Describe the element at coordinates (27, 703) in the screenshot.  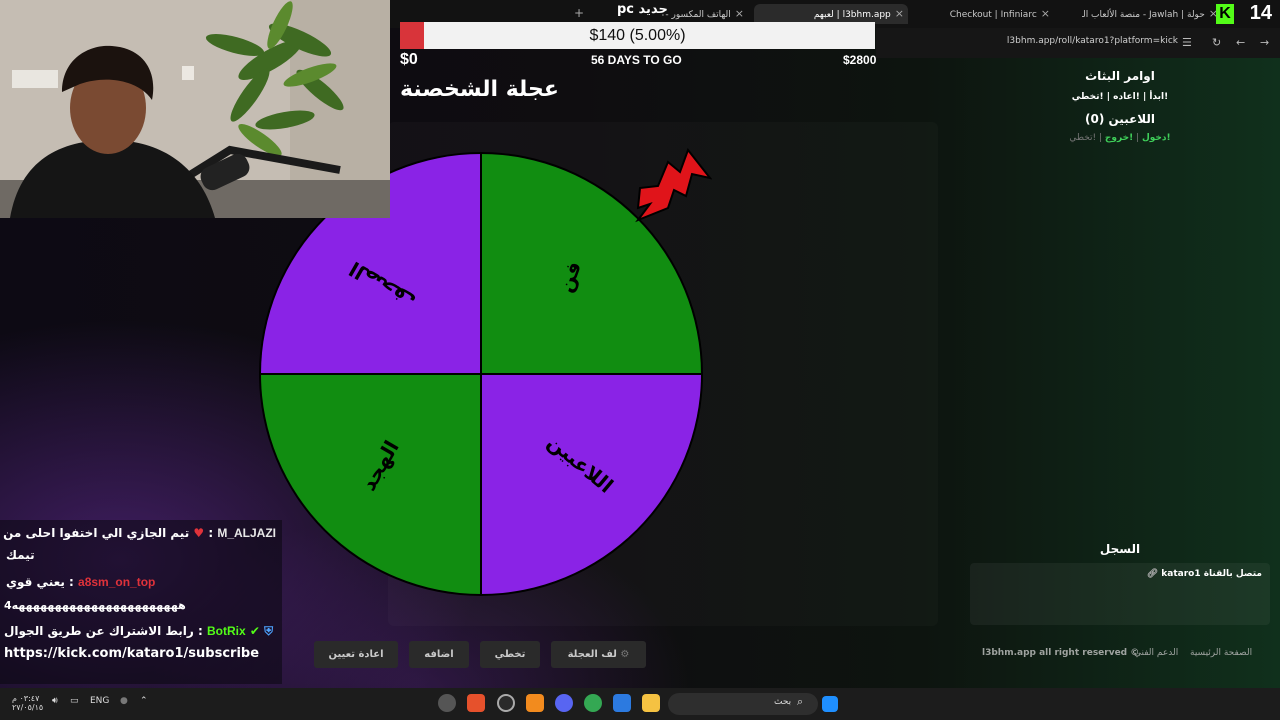
I see `clock: ٠٣:٤٧ م ٢٧/٠٥/١٥` at that location.